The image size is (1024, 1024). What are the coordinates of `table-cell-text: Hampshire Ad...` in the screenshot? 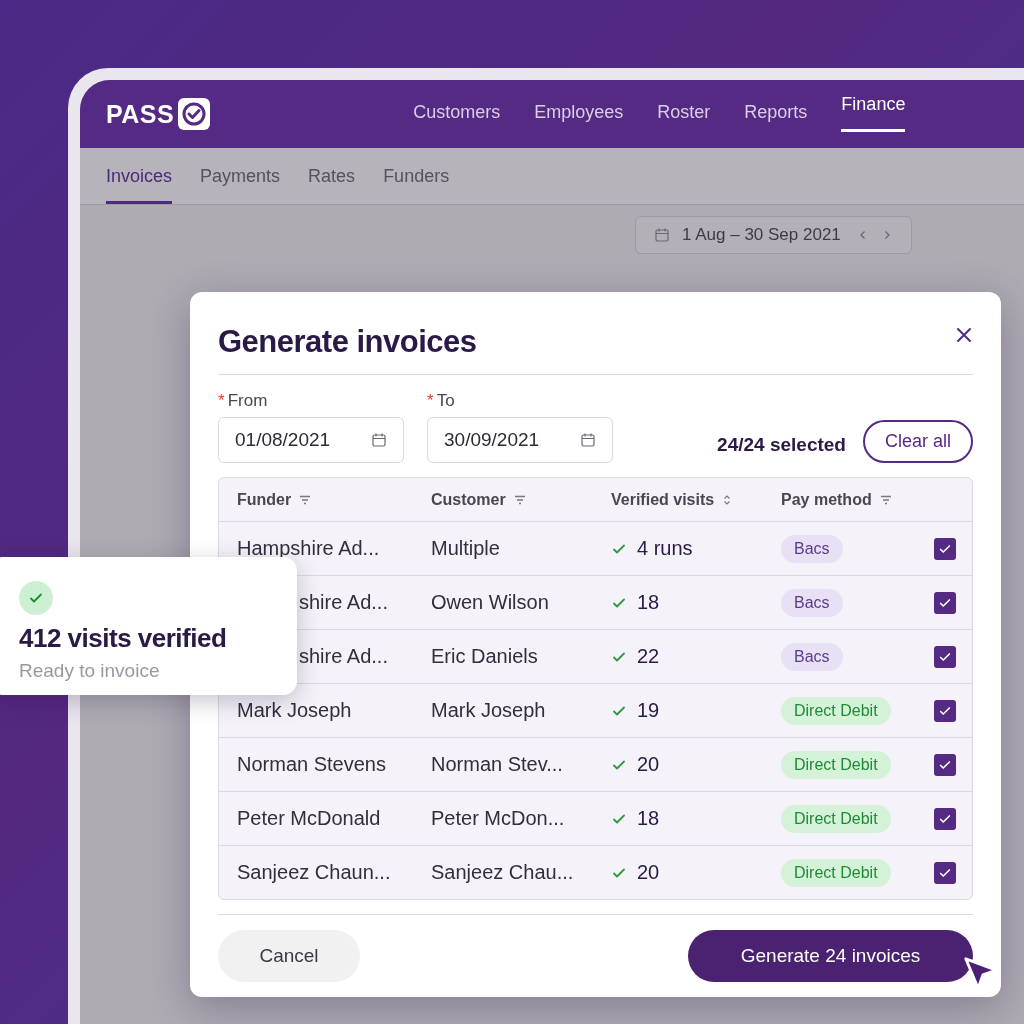 It's located at (309, 548).